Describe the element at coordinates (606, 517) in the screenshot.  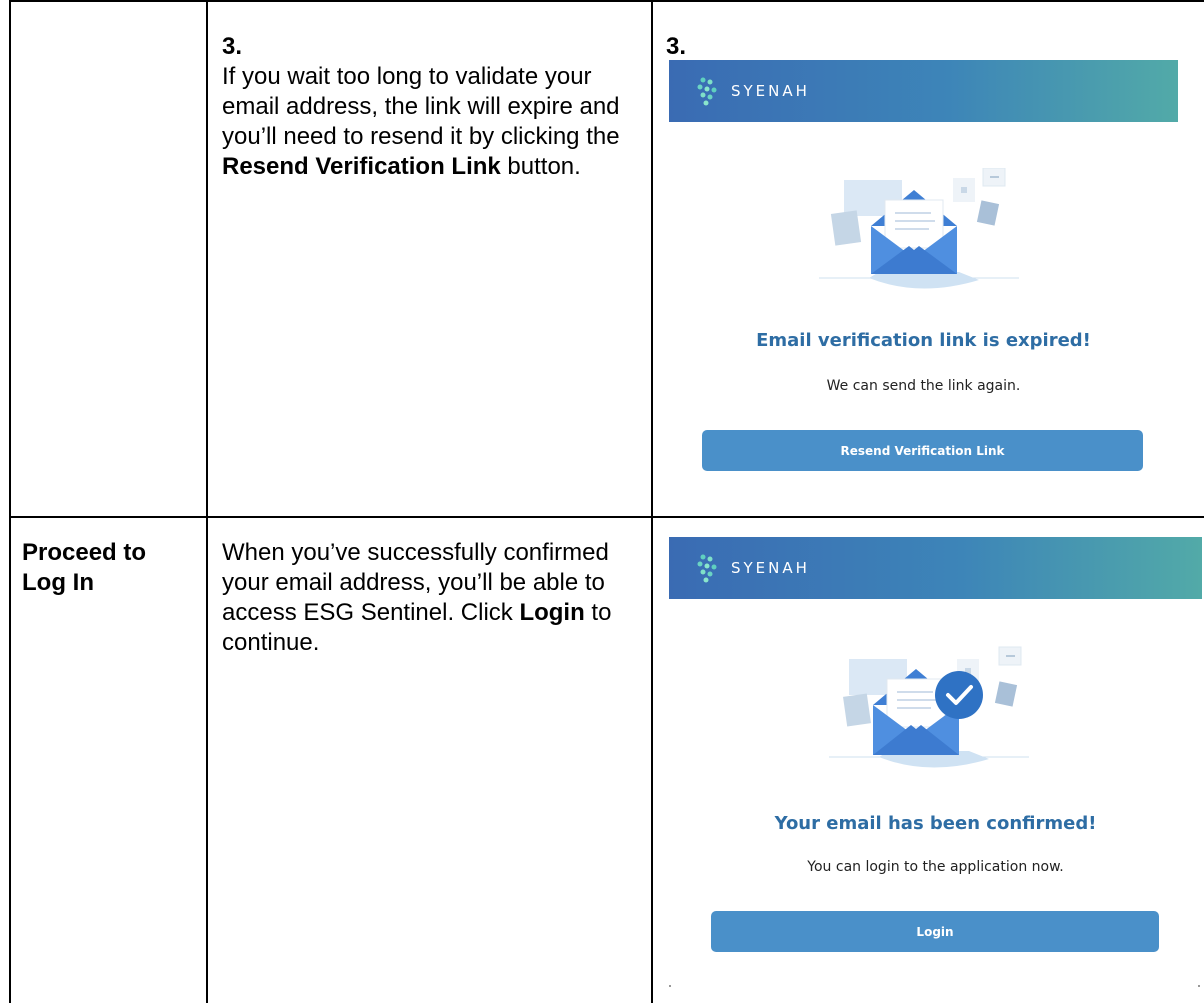
I see `table-border-row-divider` at that location.